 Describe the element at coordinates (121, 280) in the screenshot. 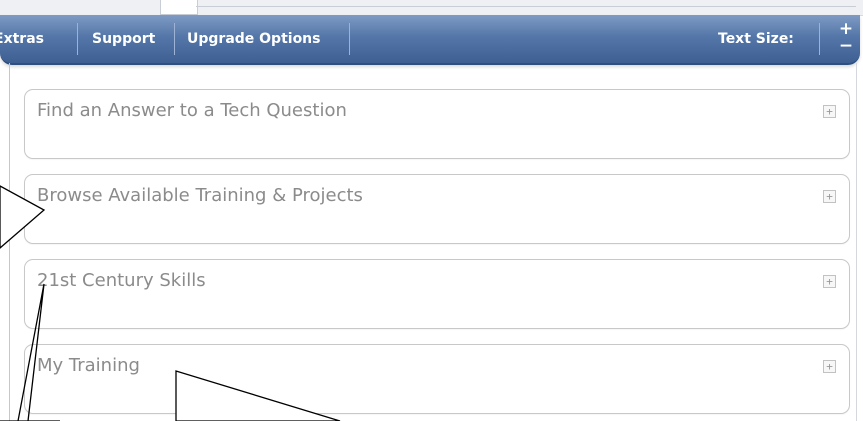

I see `panel-title: 21st Century Skills` at that location.